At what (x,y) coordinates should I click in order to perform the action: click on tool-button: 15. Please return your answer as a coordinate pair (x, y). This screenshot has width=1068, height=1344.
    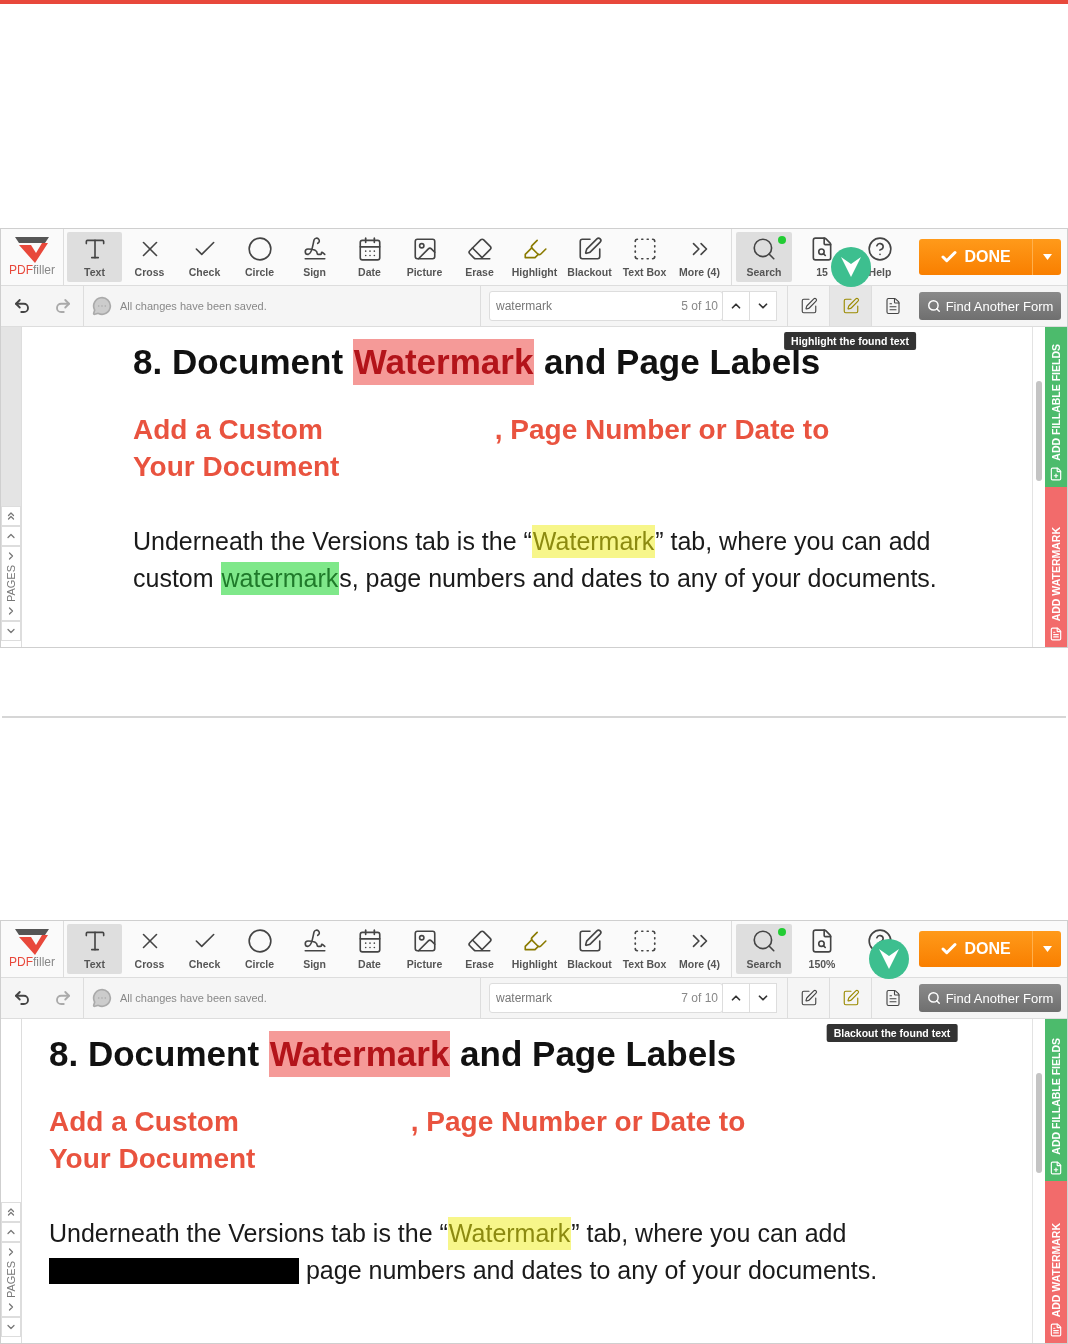
    Looking at the image, I should click on (822, 257).